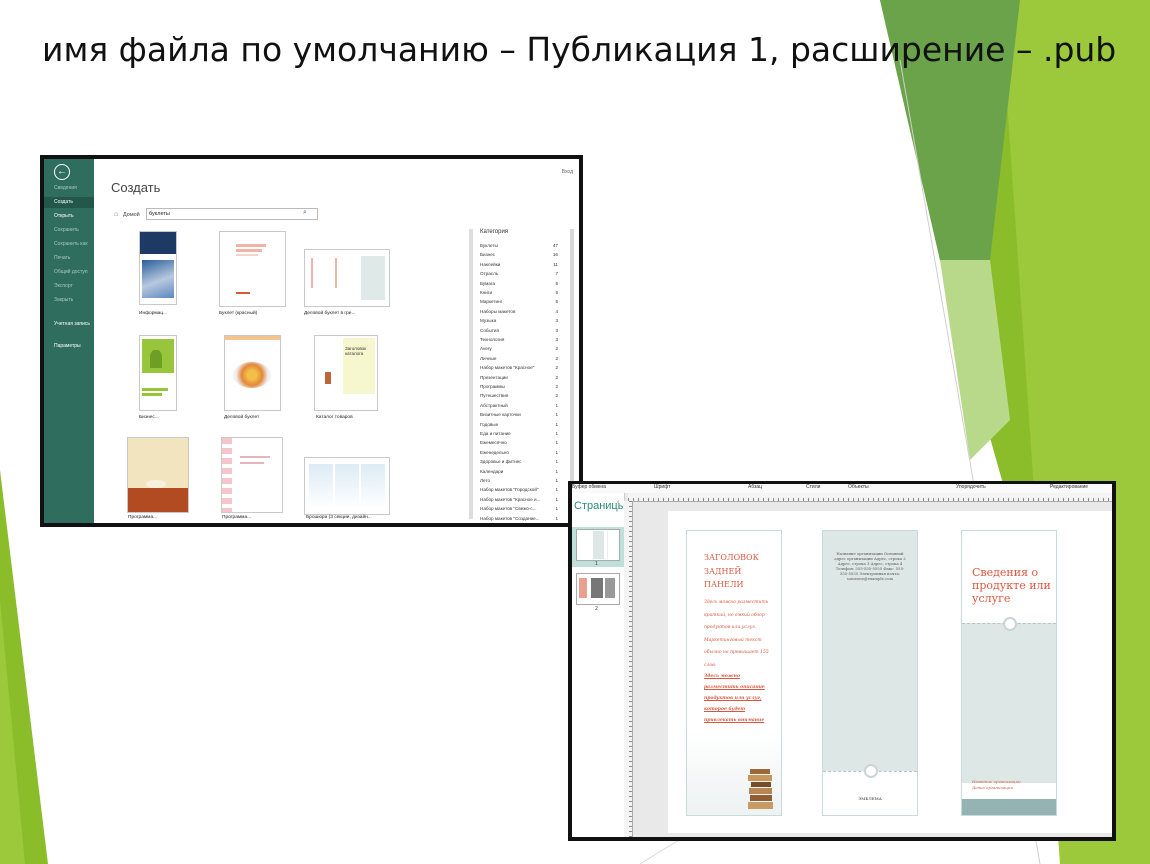 This screenshot has height=864, width=1150. Describe the element at coordinates (471, 374) in the screenshot. I see `category-scrollbar` at that location.